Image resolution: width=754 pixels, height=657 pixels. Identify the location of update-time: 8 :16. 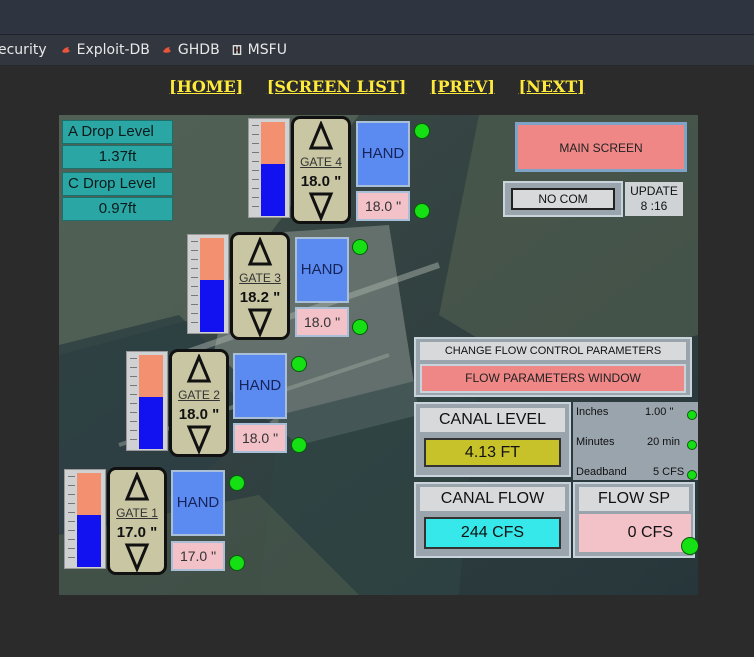
(654, 206).